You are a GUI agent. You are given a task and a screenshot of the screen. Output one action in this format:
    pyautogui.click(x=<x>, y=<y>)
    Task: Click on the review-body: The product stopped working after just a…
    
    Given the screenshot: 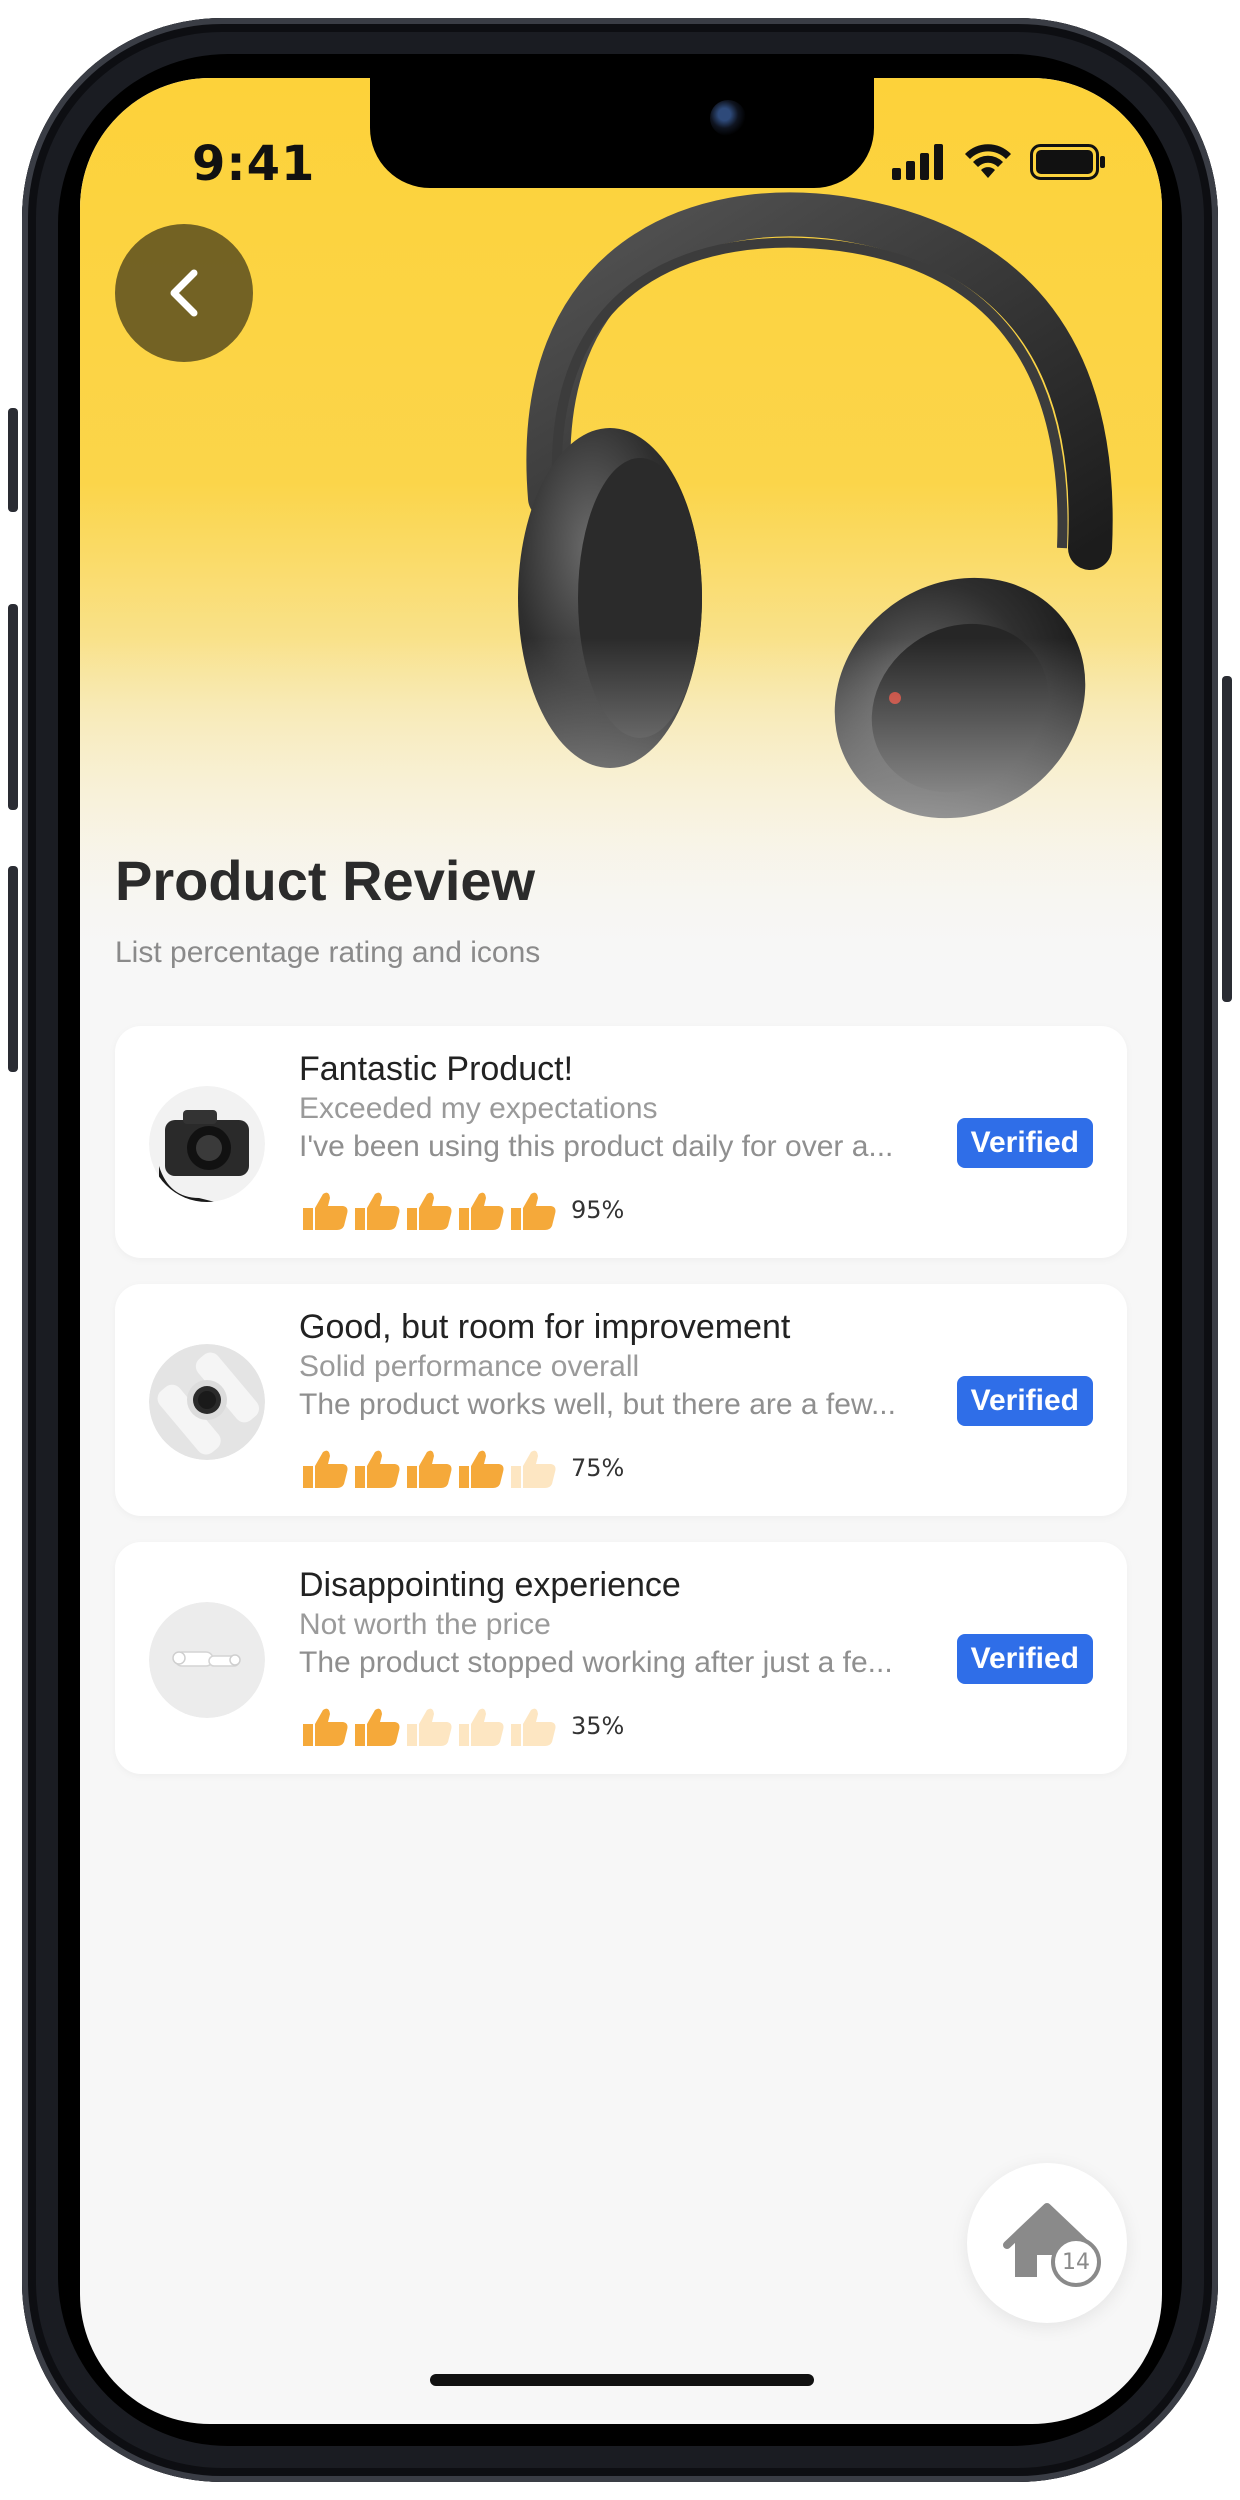 What is the action you would take?
    pyautogui.click(x=596, y=1662)
    